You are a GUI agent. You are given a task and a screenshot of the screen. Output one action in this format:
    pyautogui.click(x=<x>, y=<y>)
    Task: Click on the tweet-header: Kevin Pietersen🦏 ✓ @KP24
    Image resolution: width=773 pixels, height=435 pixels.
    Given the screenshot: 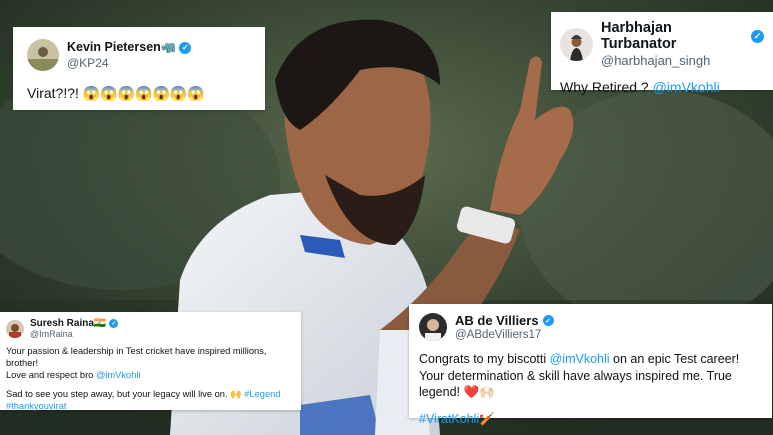 What is the action you would take?
    pyautogui.click(x=139, y=55)
    